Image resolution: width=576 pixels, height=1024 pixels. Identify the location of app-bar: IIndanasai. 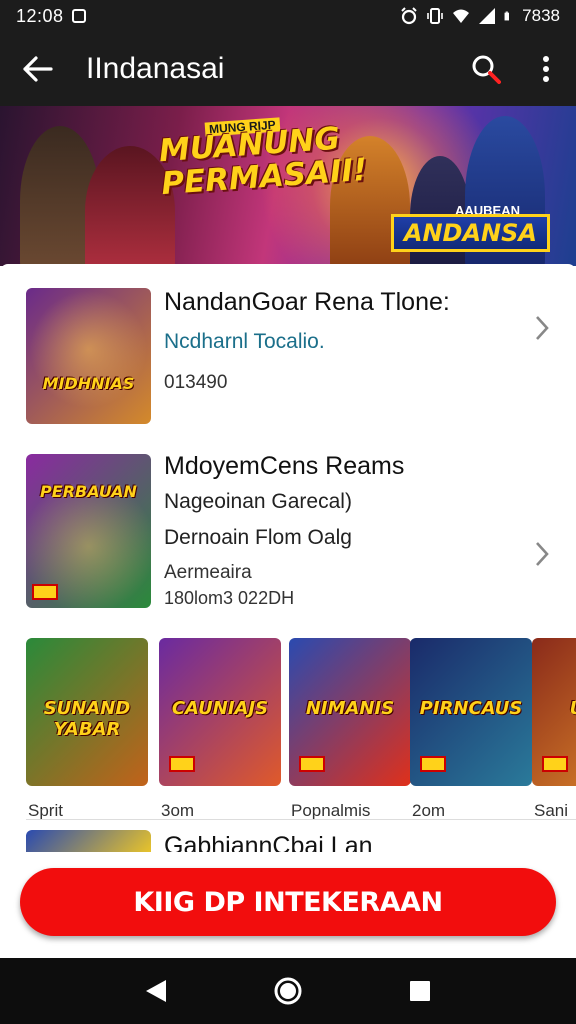
(288, 69).